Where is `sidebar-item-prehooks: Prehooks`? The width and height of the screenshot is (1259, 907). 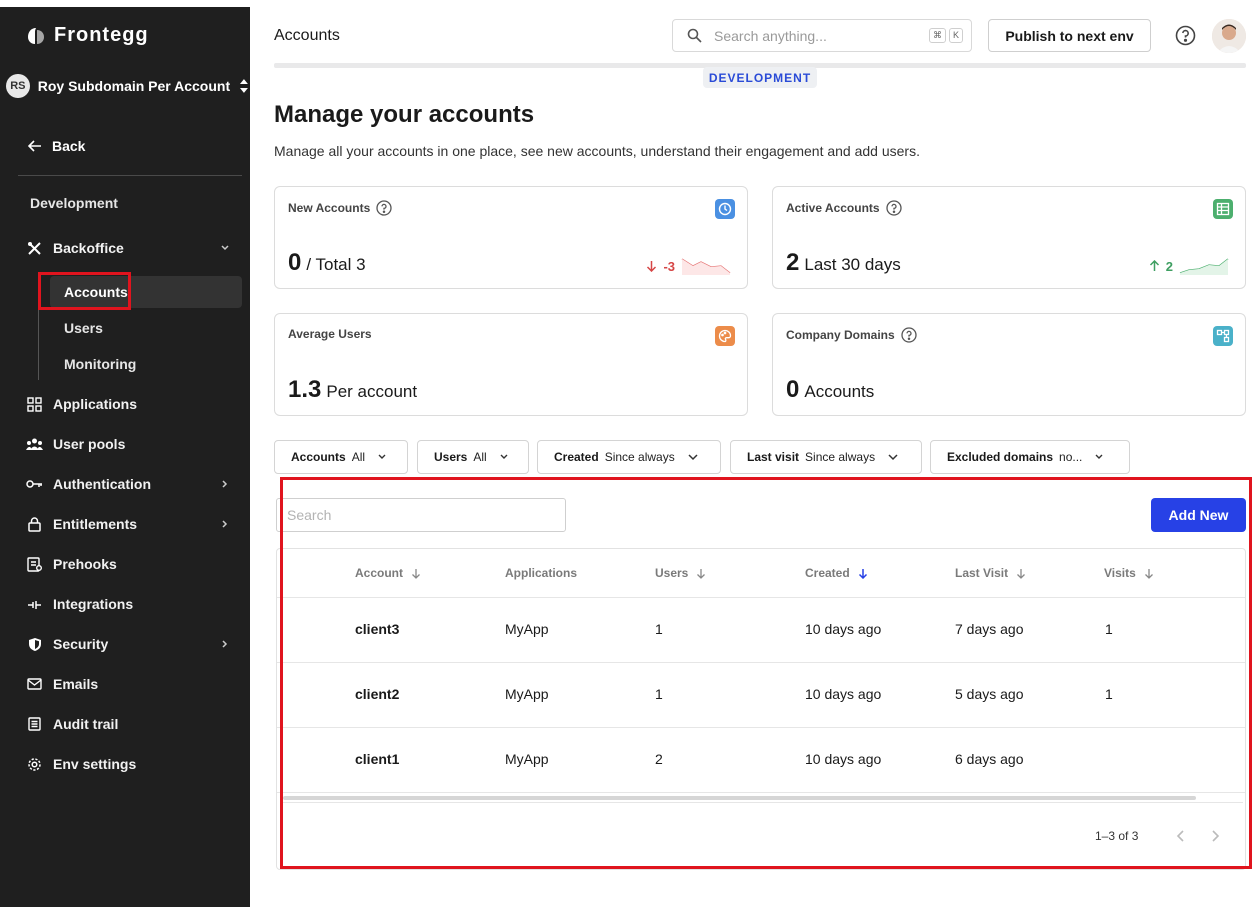 sidebar-item-prehooks: Prehooks is located at coordinates (130, 564).